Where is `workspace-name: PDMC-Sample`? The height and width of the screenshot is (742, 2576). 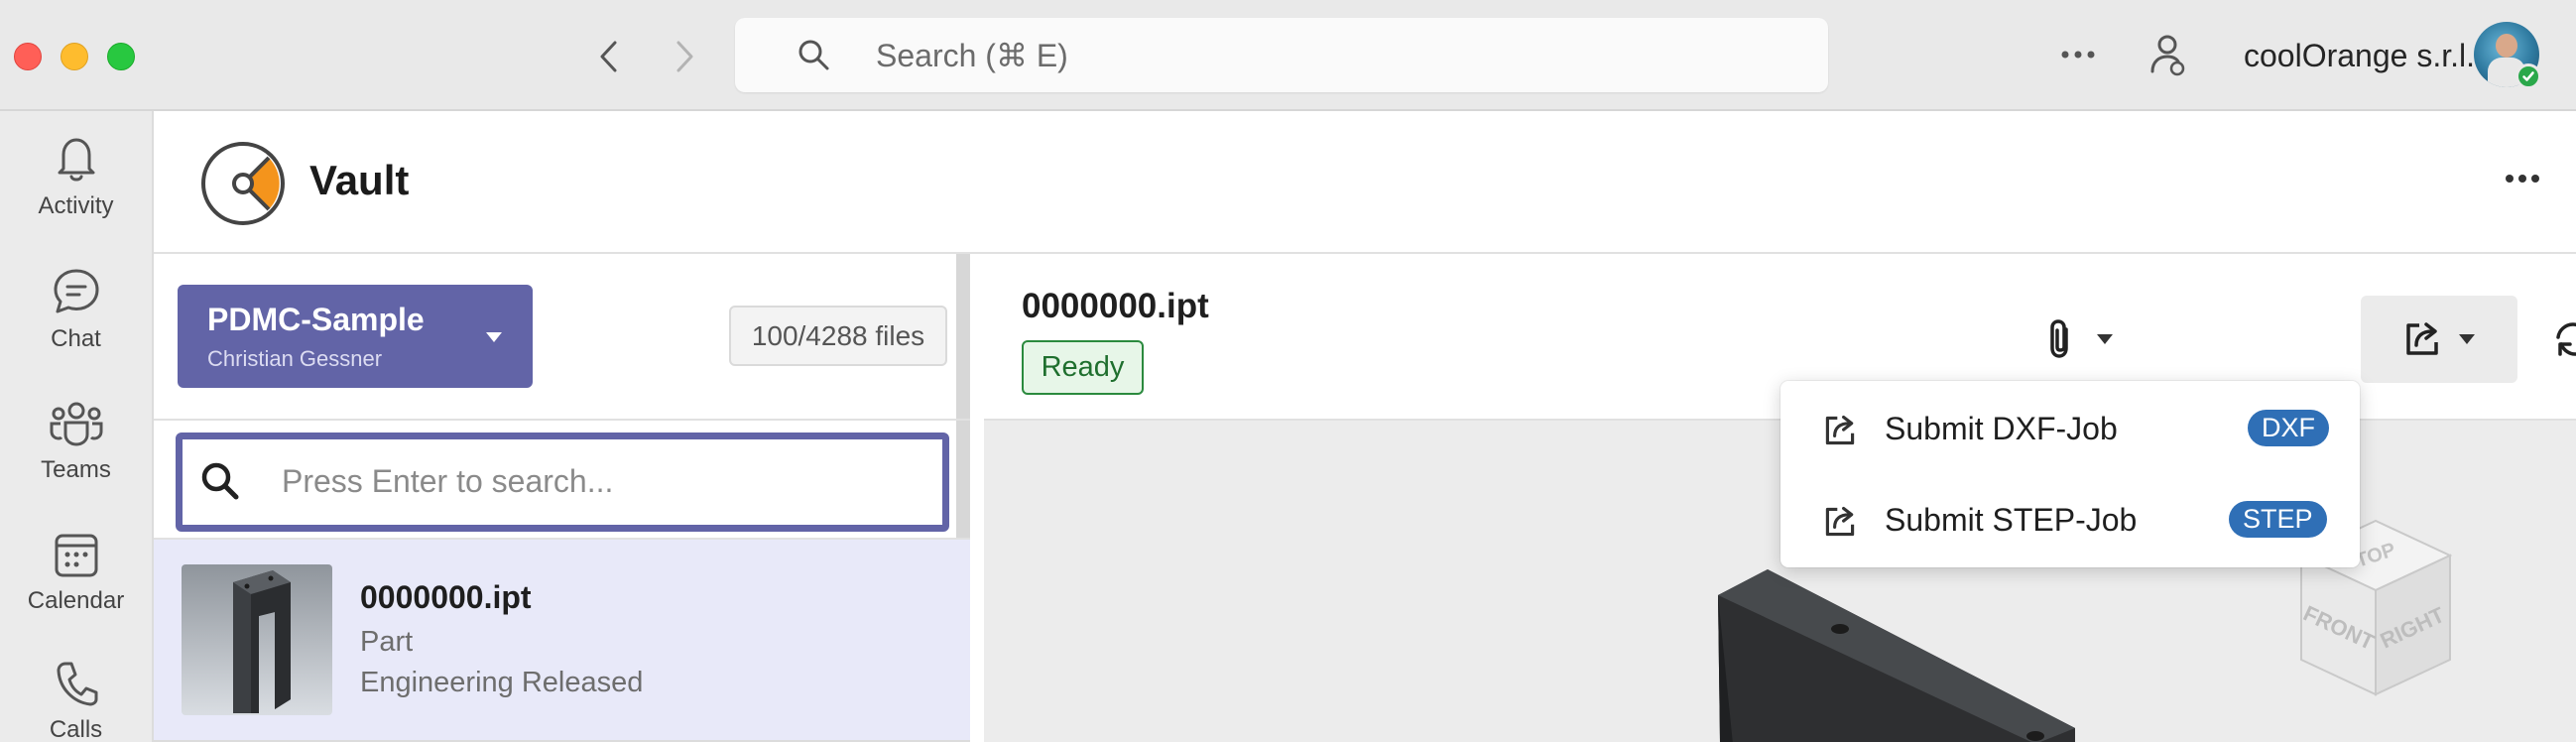 workspace-name: PDMC-Sample is located at coordinates (316, 319).